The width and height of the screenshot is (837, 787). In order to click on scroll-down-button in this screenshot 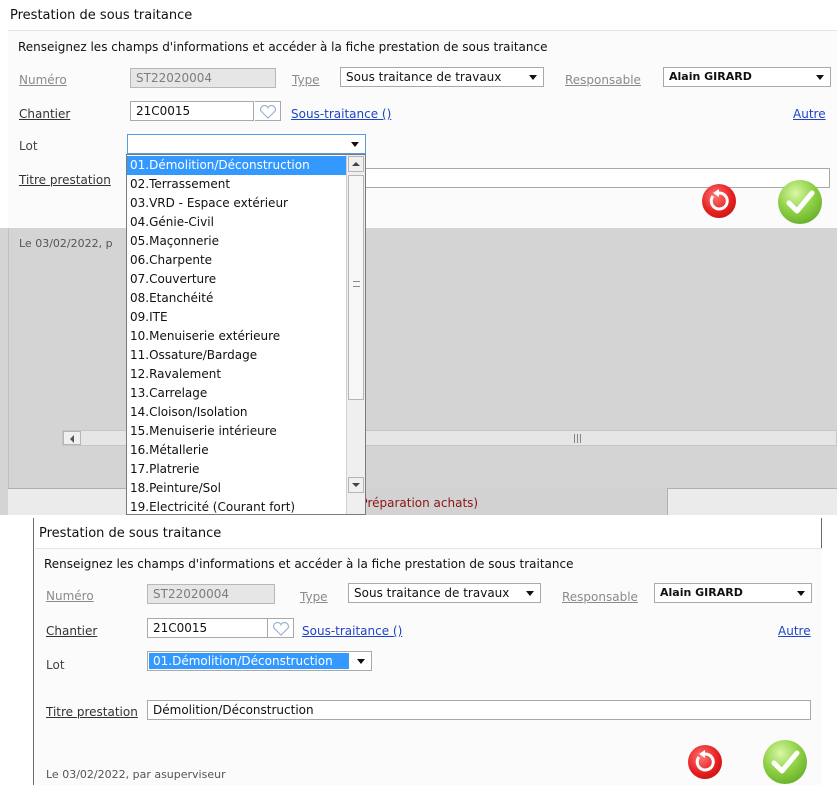, I will do `click(356, 485)`.